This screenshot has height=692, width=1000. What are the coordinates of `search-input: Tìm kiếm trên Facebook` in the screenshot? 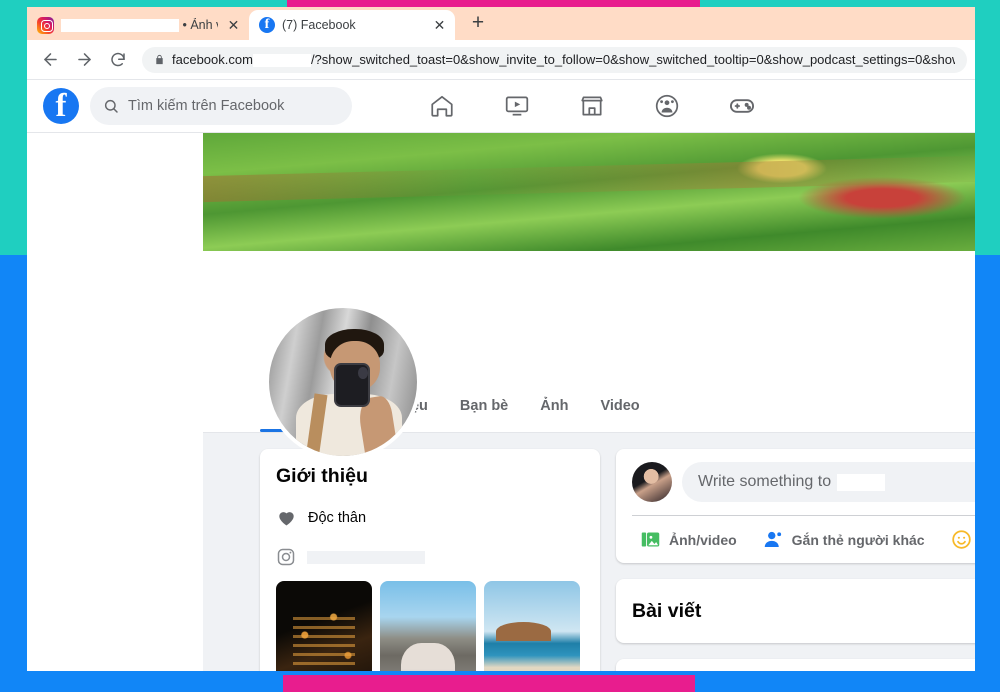 It's located at (221, 106).